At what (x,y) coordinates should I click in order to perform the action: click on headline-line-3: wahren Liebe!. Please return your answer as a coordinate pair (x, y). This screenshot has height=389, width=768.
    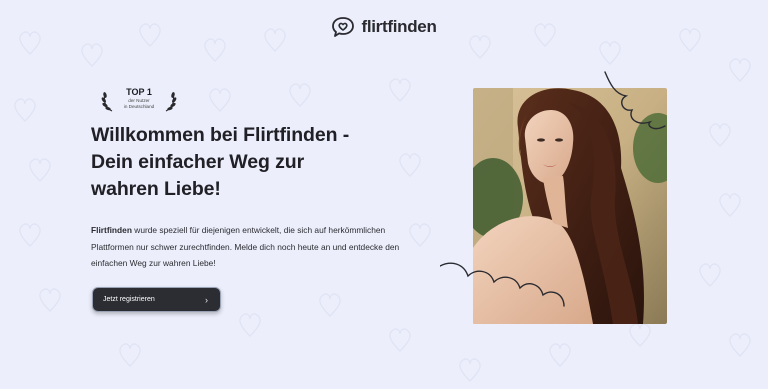
    Looking at the image, I should click on (156, 189).